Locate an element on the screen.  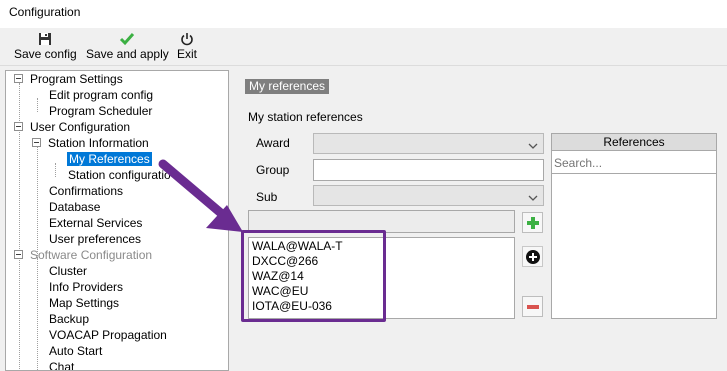
tree-label: Cluster is located at coordinates (68, 271).